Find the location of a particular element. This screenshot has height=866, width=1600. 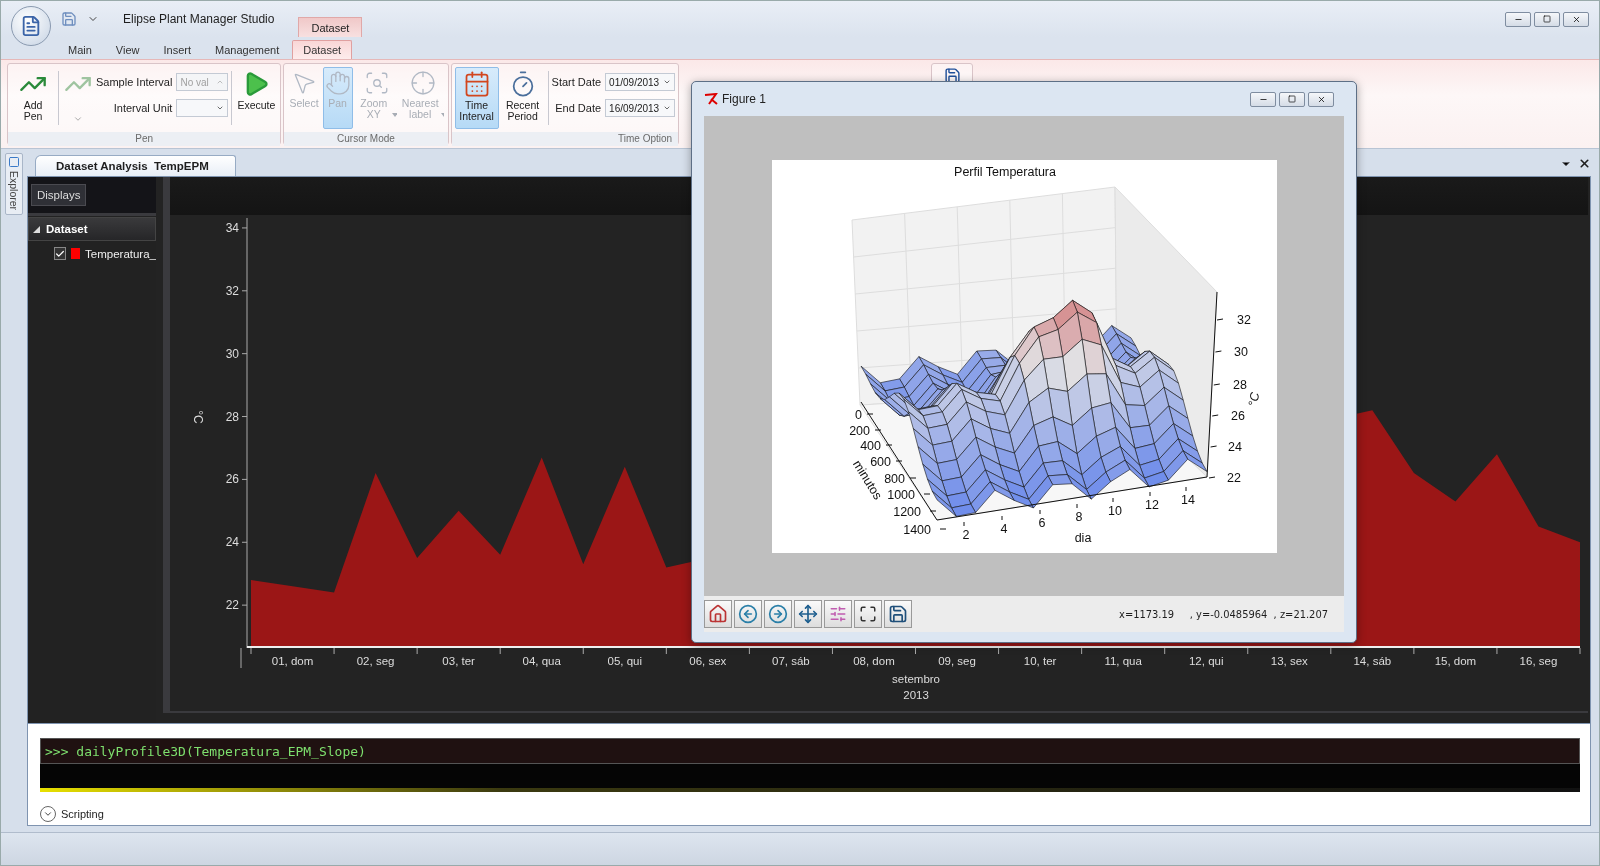

application-button is located at coordinates (31, 26).